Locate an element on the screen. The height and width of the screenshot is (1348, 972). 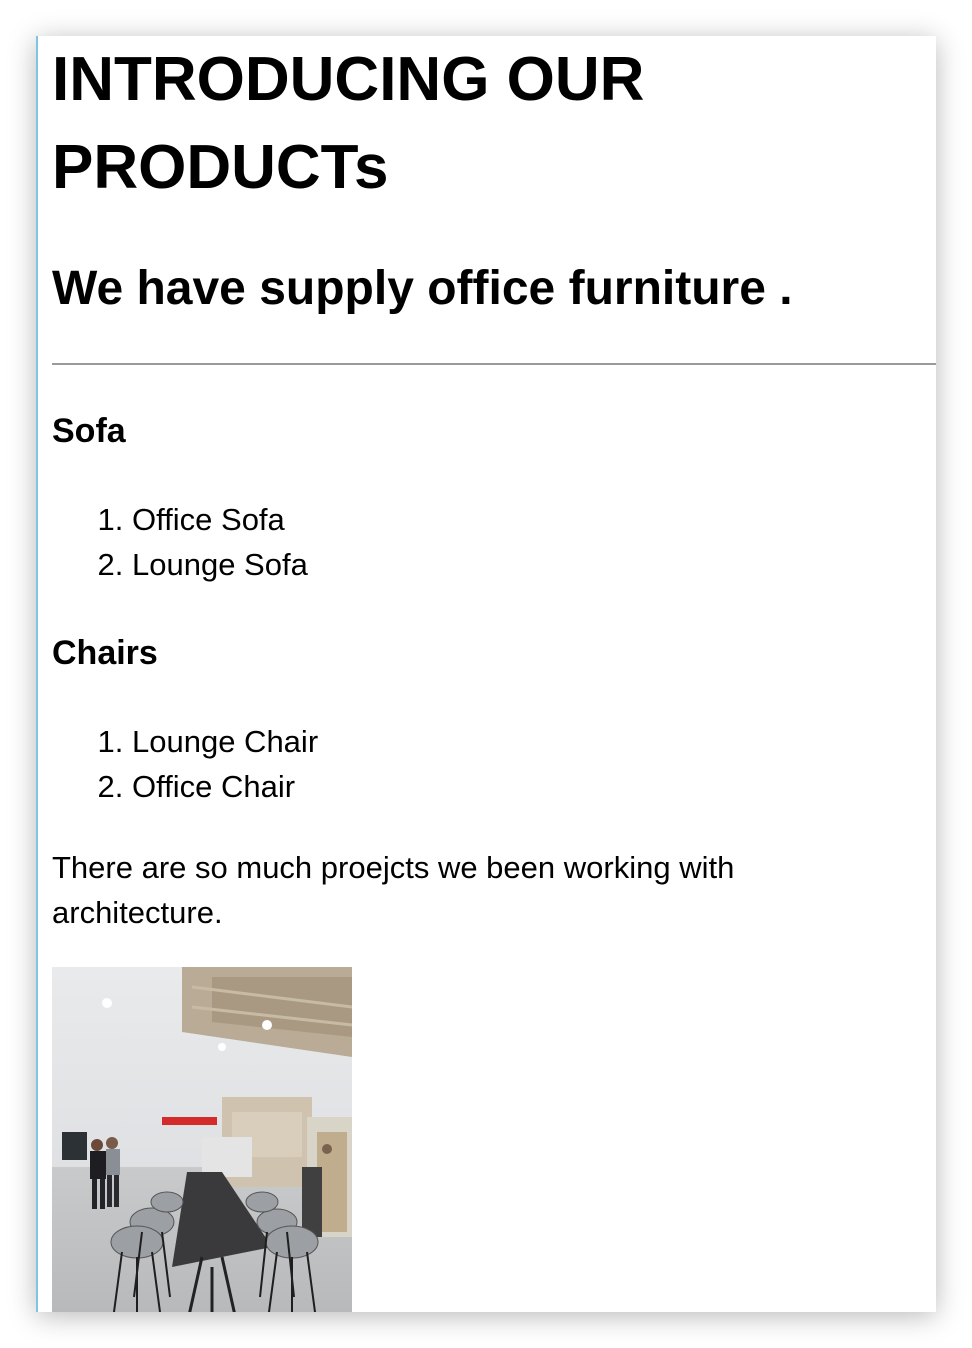
list-item: Office Chair is located at coordinates (534, 786).